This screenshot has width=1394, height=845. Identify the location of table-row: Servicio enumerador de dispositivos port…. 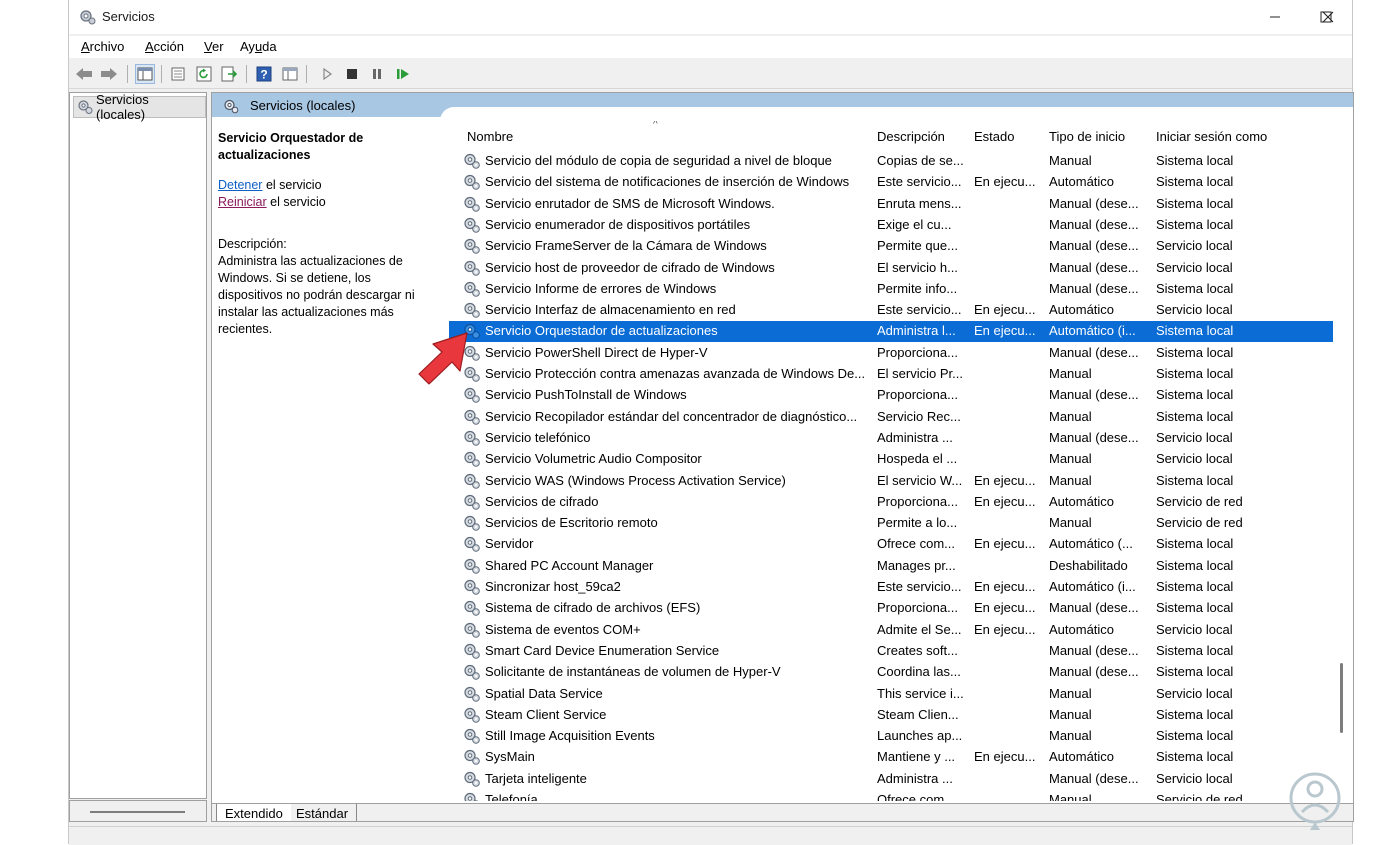
(891, 225).